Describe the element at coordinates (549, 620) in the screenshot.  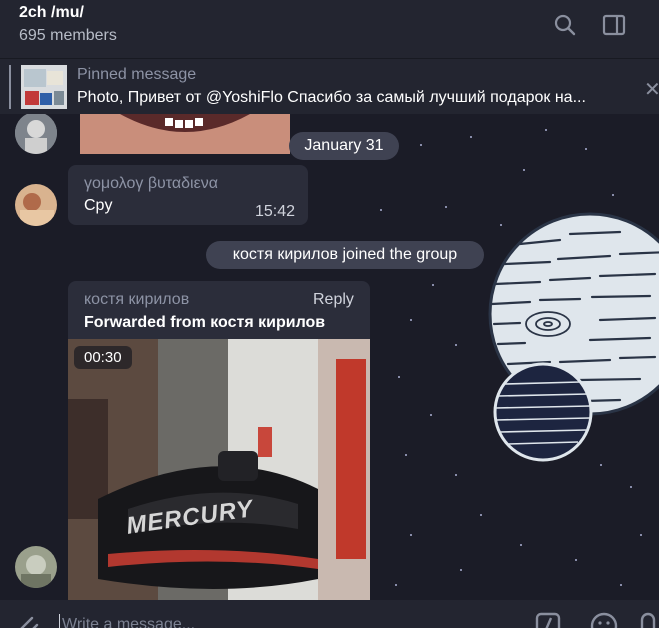
I see `commands-icon` at that location.